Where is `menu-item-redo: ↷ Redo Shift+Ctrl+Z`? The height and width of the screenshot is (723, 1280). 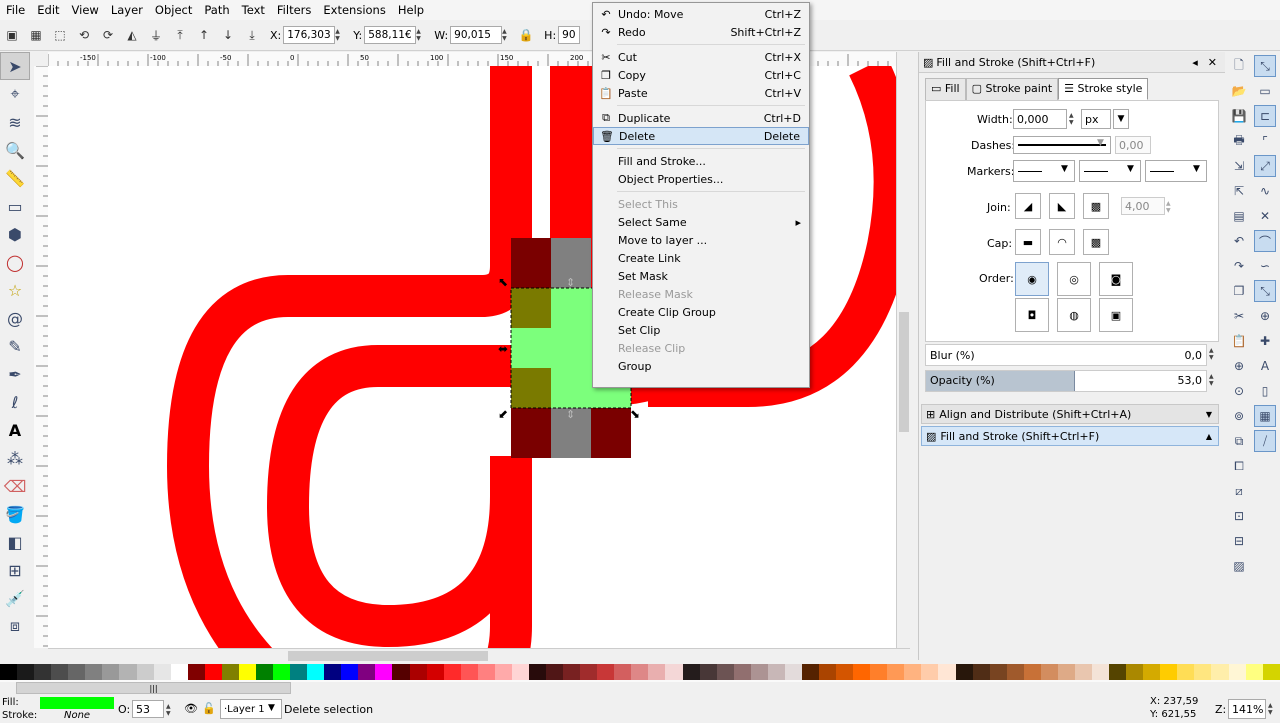 menu-item-redo: ↷ Redo Shift+Ctrl+Z is located at coordinates (701, 32).